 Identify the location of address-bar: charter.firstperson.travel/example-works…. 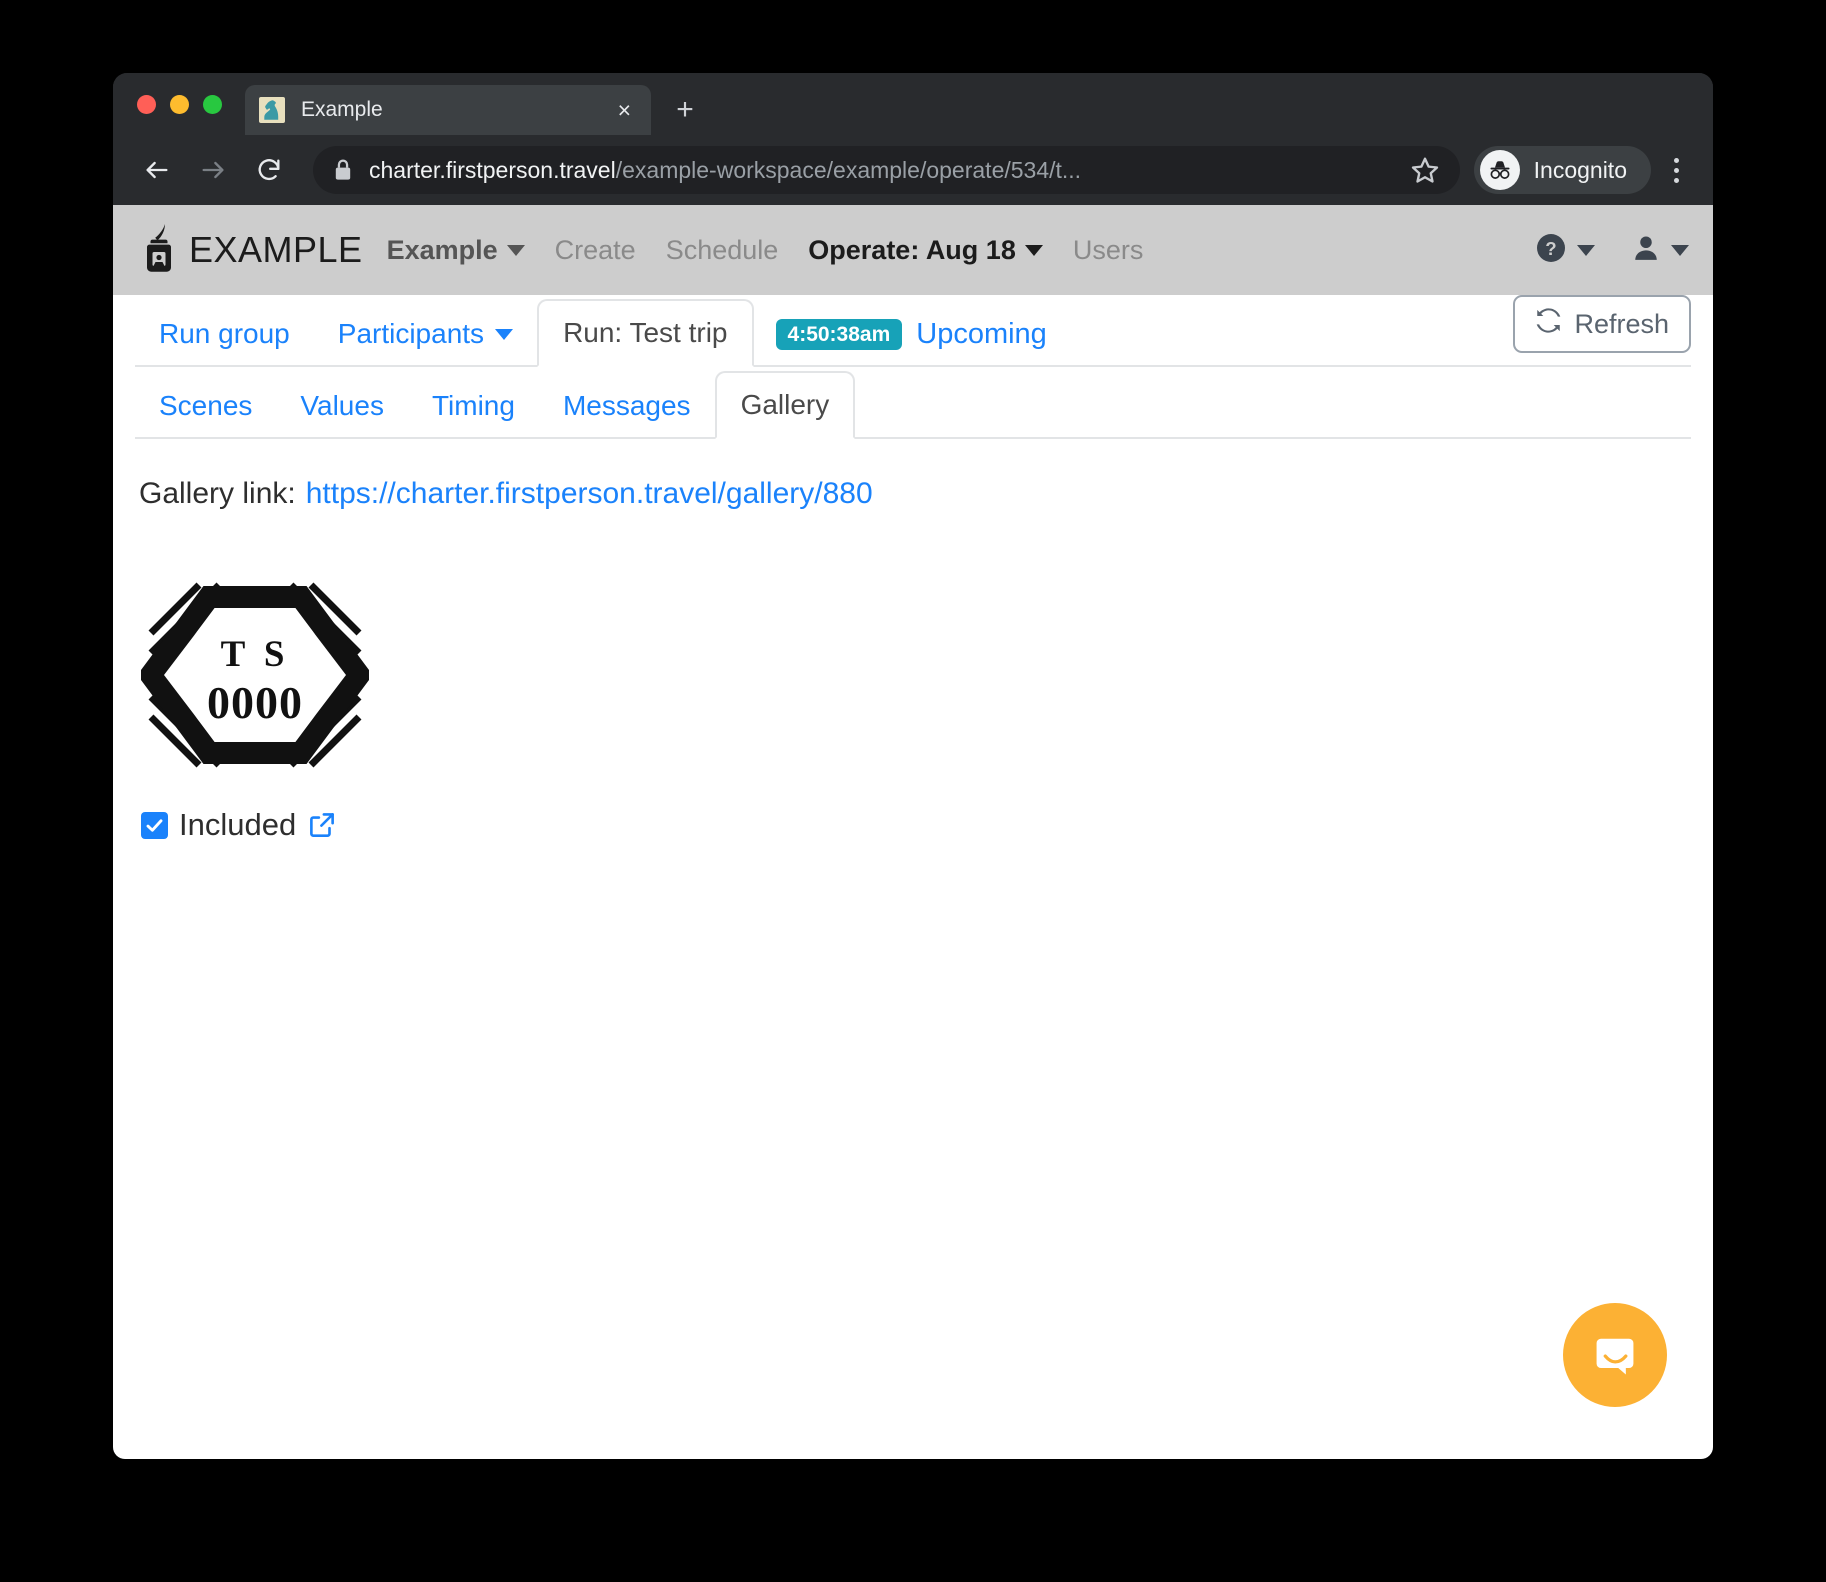
(886, 170).